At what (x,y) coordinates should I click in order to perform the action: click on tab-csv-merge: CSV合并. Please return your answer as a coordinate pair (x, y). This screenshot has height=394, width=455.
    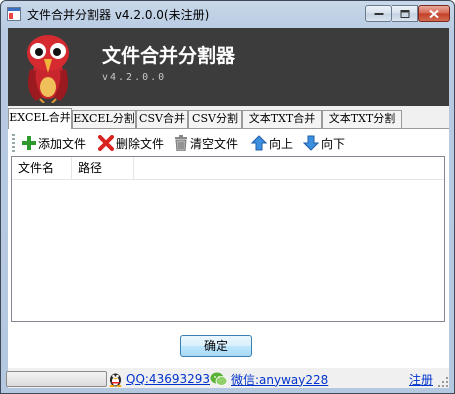
    Looking at the image, I should click on (162, 119).